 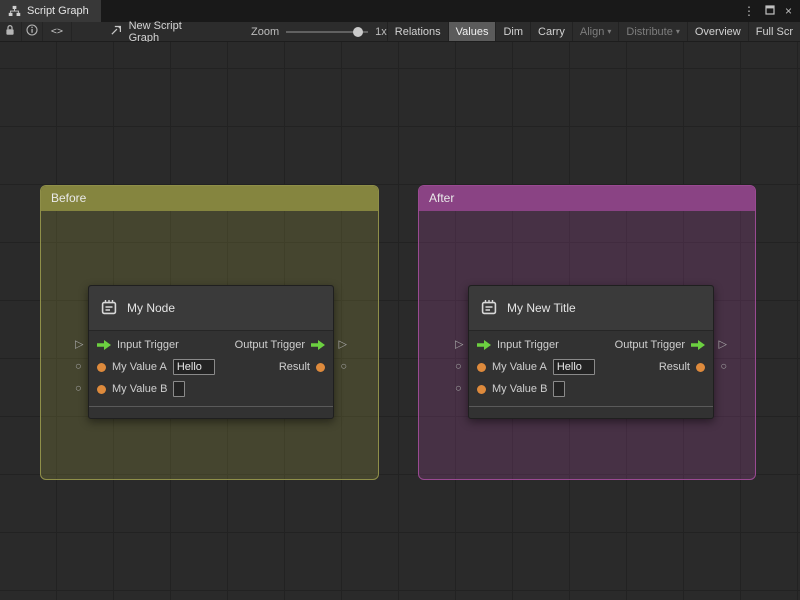 I want to click on dim-label: Dim, so click(x=513, y=31).